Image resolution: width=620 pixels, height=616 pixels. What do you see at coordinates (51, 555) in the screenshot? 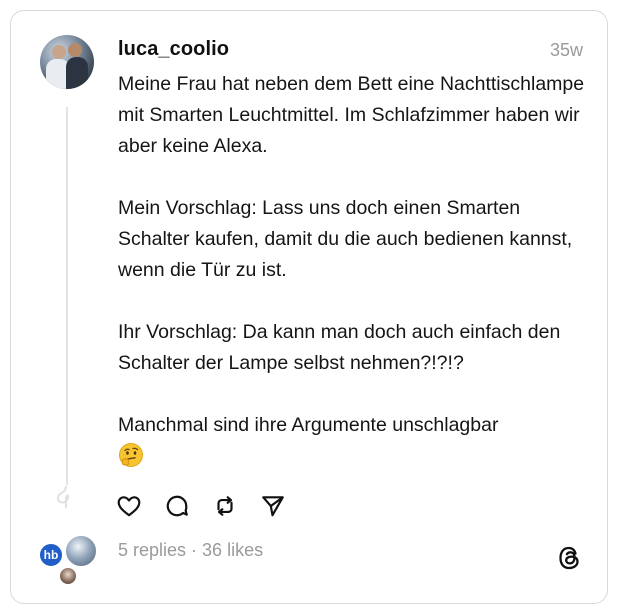
I see `replier-avatar-badge: hb` at bounding box center [51, 555].